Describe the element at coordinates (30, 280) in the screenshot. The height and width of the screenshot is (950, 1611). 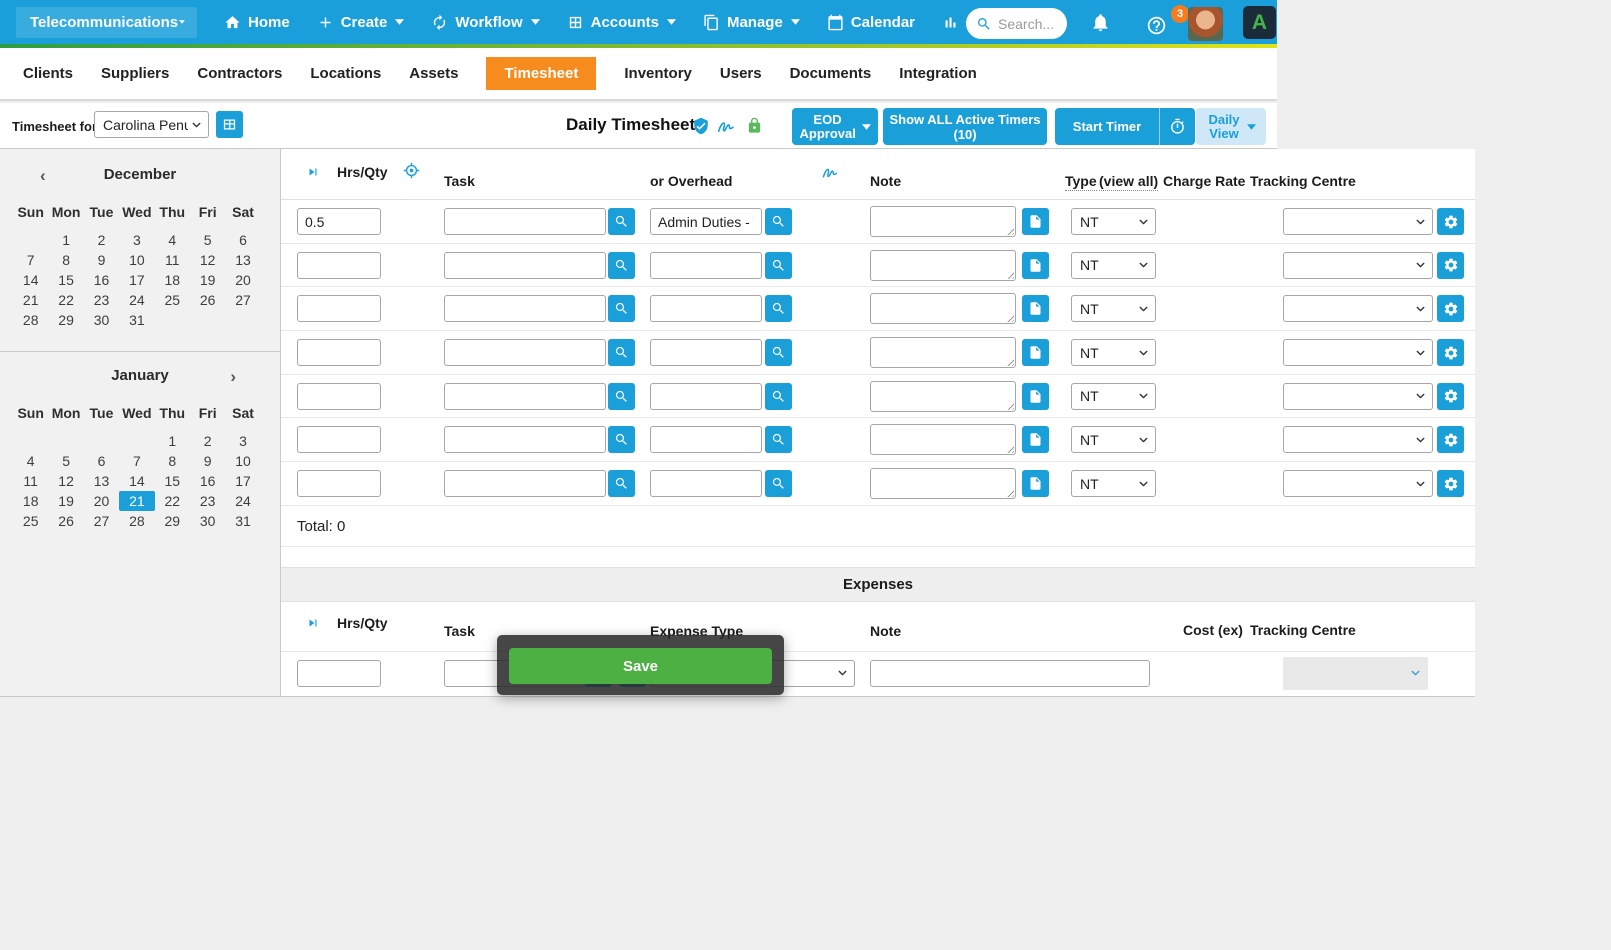
I see `calendar-day: 14` at that location.